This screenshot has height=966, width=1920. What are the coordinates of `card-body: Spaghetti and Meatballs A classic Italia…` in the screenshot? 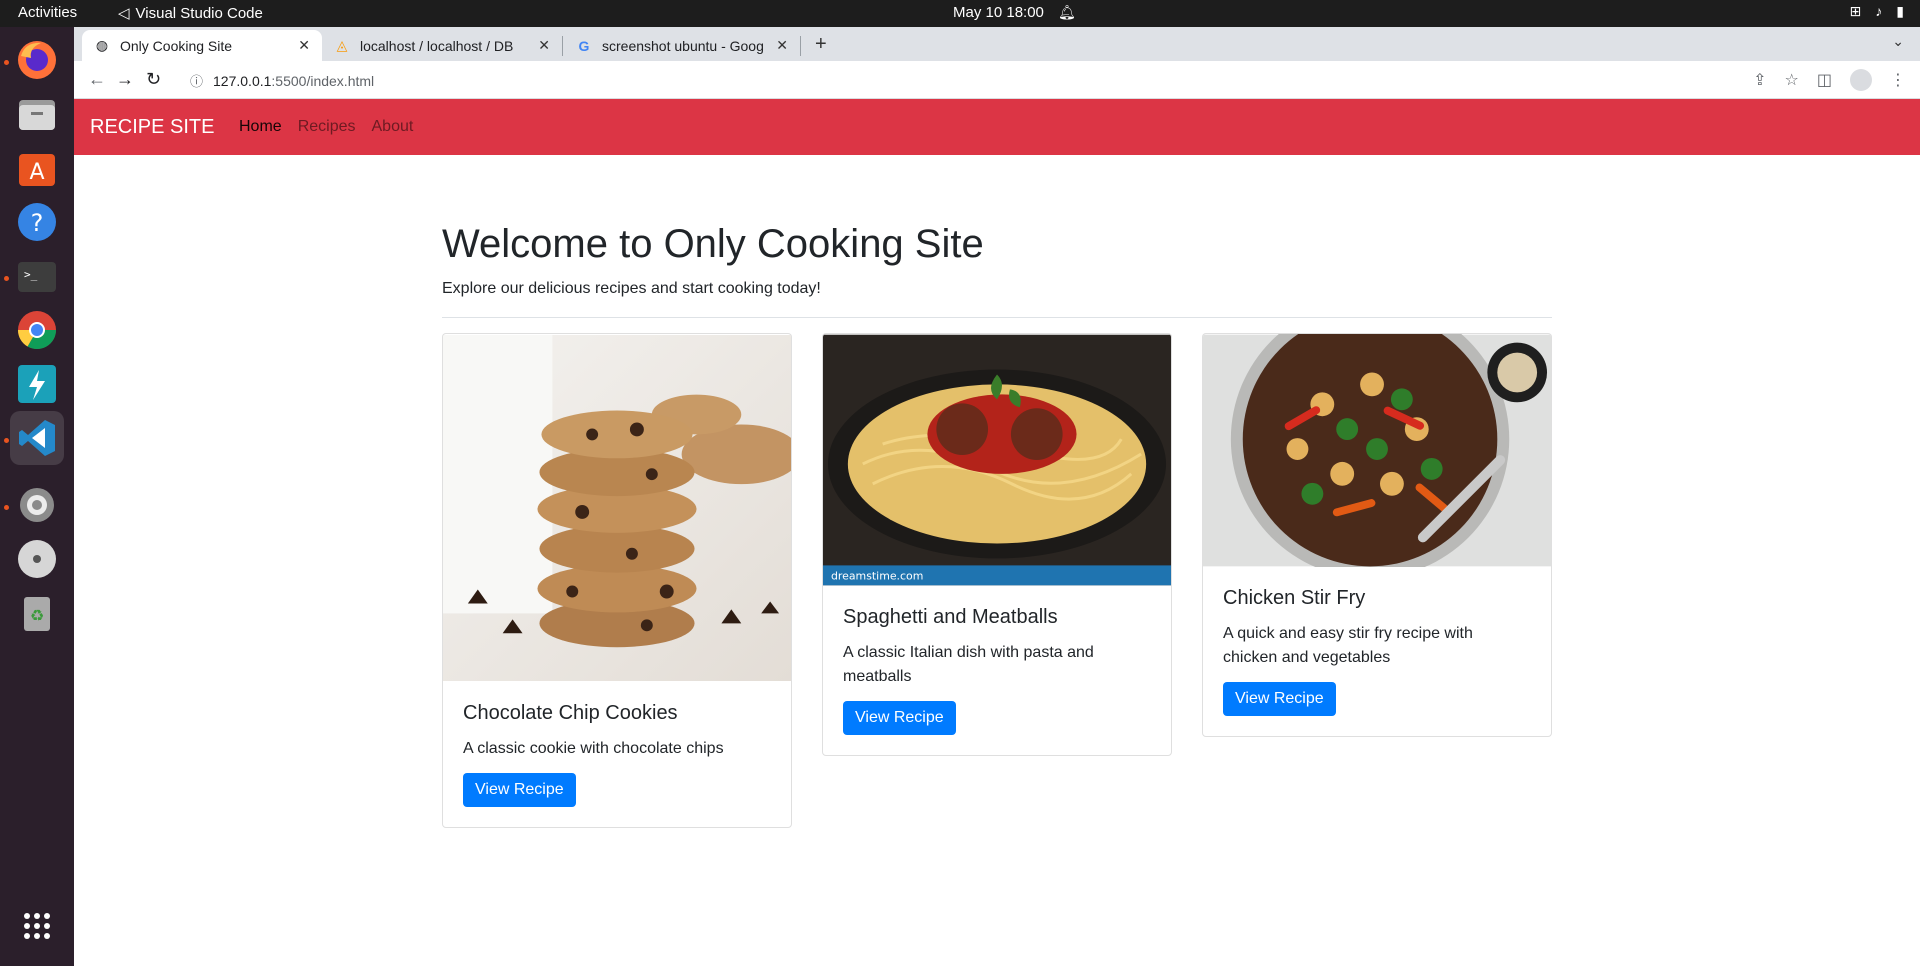 It's located at (997, 670).